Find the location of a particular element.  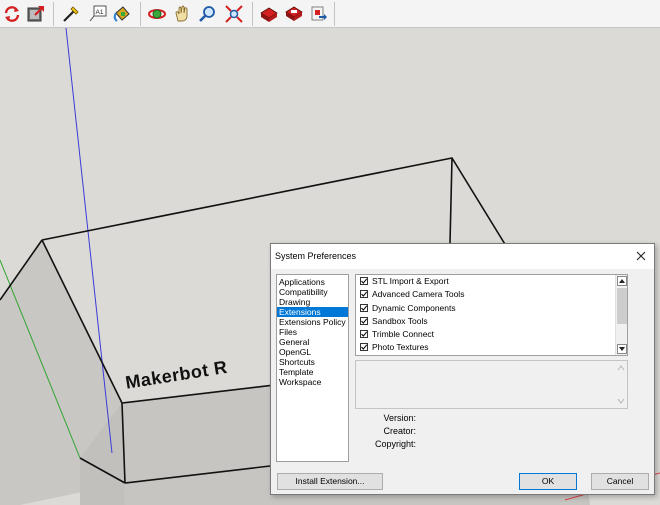

extension-item: Advanced Camera Tools is located at coordinates (491, 294).